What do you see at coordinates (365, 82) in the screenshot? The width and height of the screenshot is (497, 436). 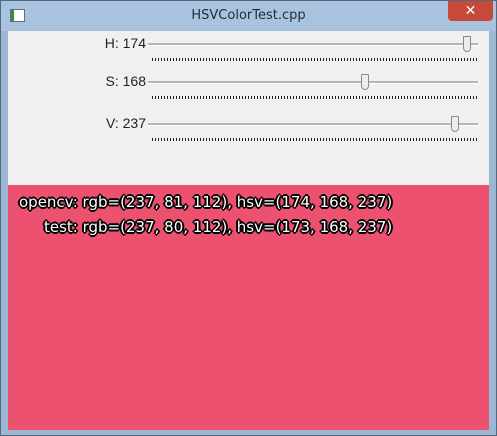 I see `trackbar-s-thumb` at bounding box center [365, 82].